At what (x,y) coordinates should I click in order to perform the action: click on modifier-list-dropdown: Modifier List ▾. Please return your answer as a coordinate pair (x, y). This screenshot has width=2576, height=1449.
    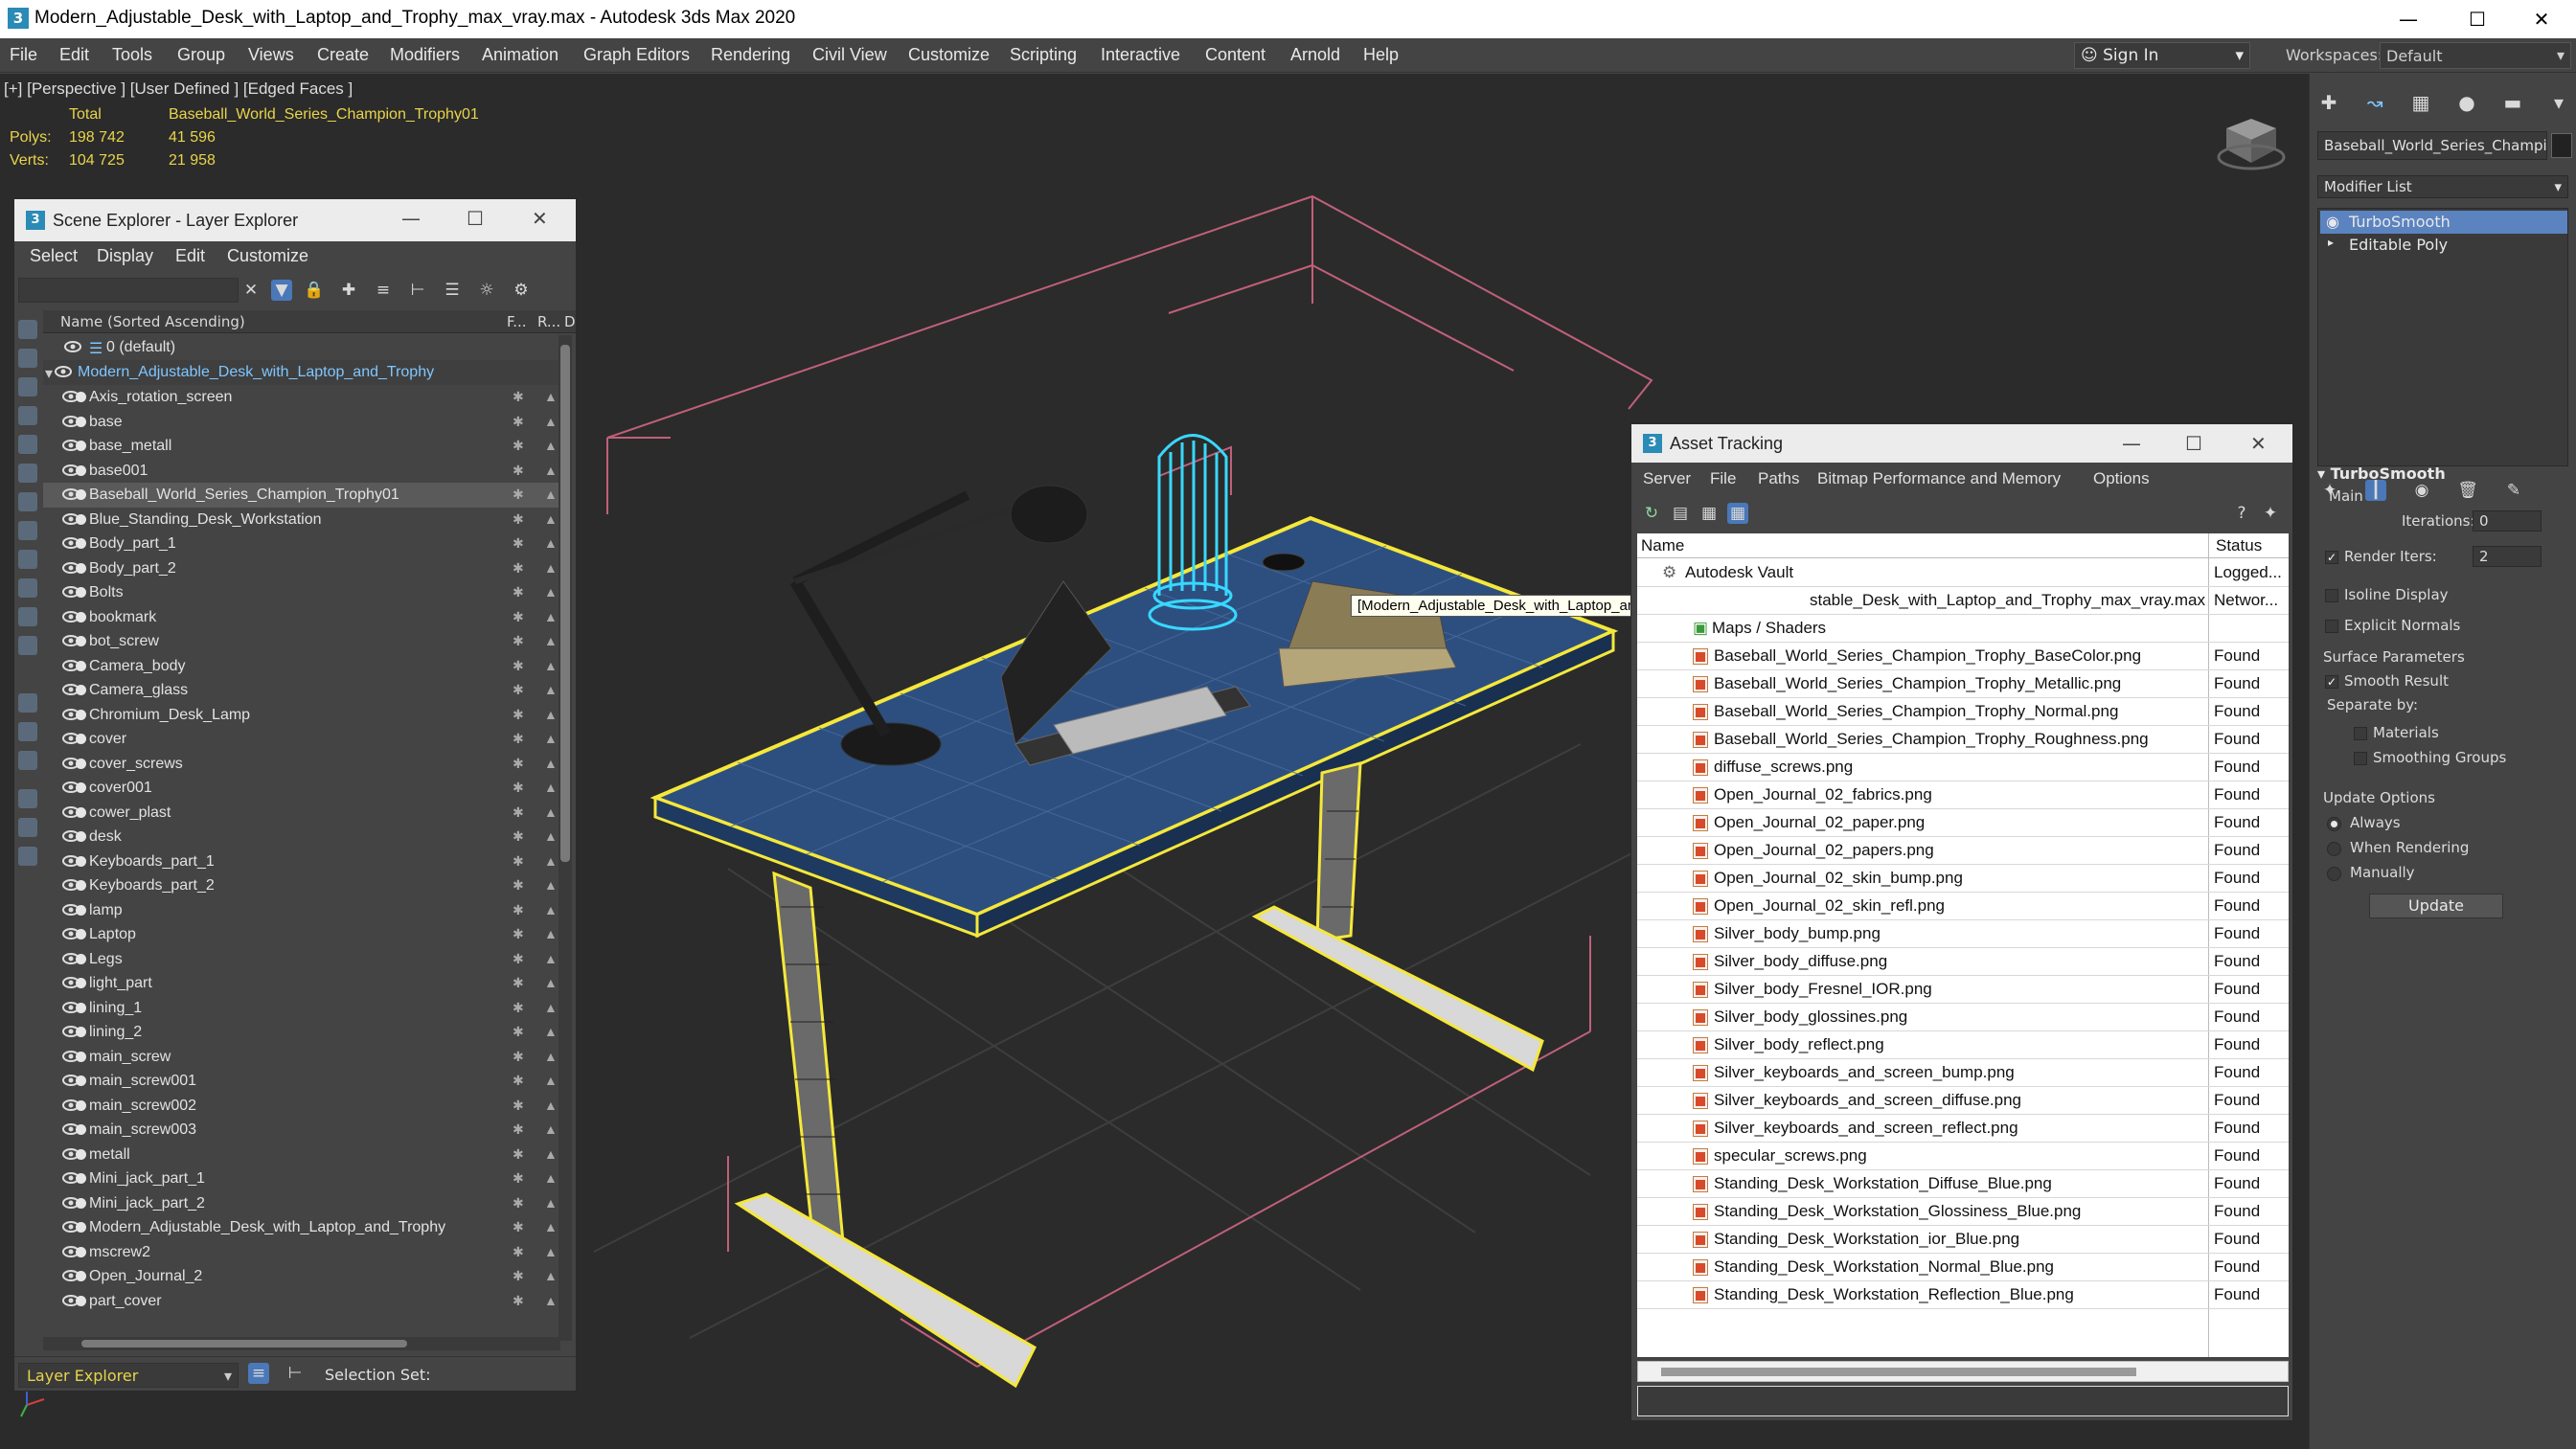
    Looking at the image, I should click on (2442, 186).